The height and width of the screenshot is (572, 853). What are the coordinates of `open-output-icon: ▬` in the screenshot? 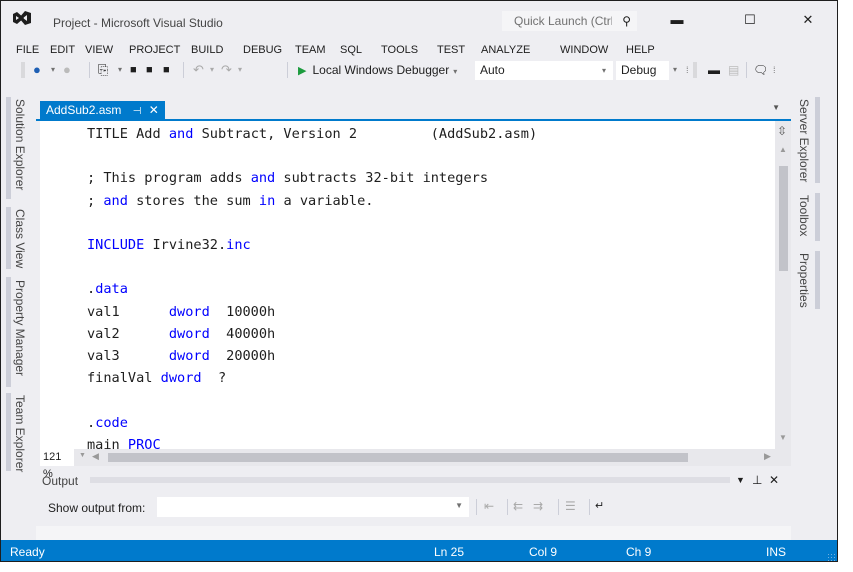 It's located at (714, 70).